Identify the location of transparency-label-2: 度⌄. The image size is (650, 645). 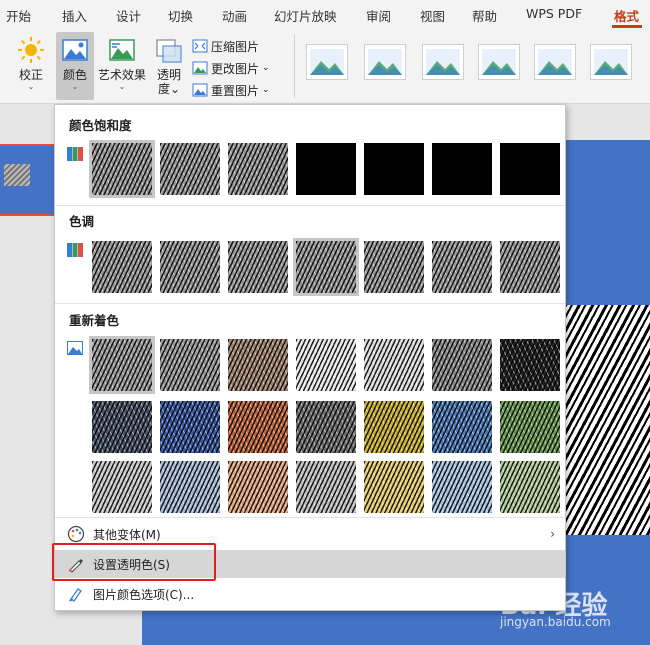
(169, 89).